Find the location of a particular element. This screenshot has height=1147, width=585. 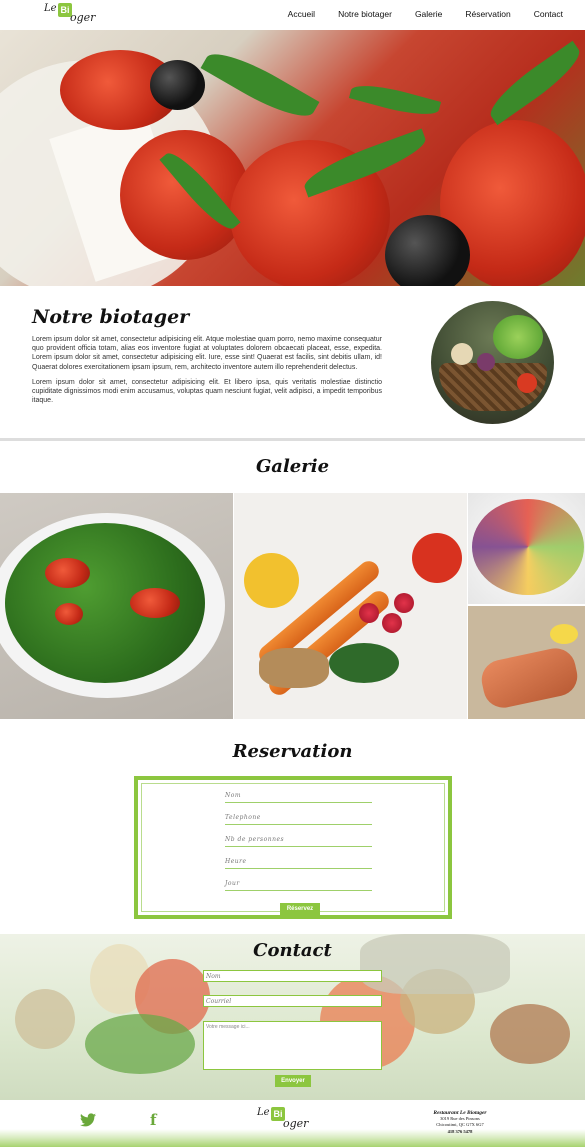

nav-notre-biotager: Notre biotager is located at coordinates (365, 14).